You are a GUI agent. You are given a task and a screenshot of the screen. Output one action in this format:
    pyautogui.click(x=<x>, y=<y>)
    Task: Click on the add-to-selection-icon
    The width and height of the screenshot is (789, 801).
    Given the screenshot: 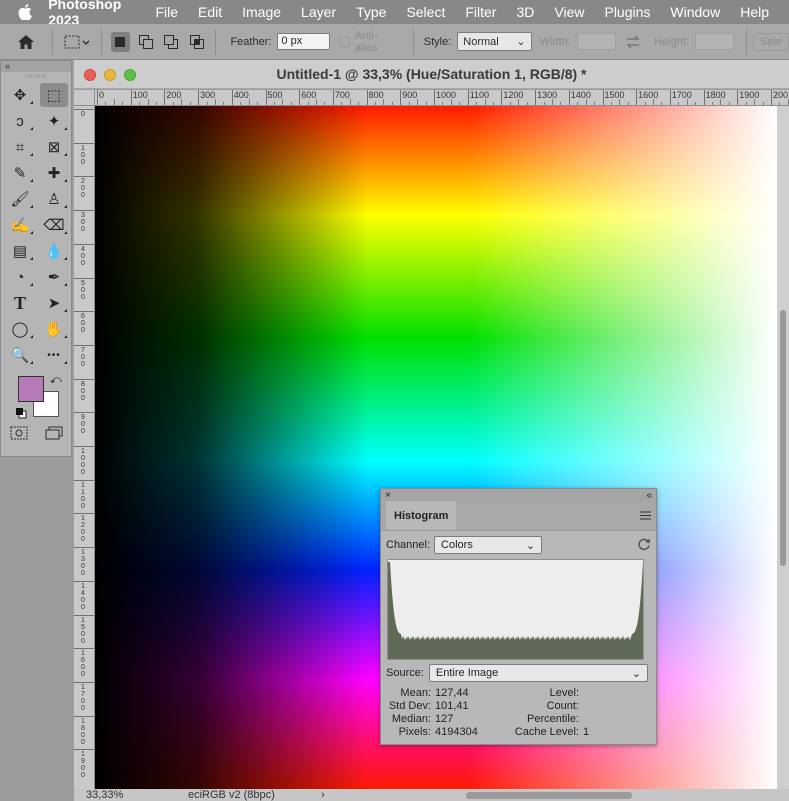 What is the action you would take?
    pyautogui.click(x=145, y=42)
    